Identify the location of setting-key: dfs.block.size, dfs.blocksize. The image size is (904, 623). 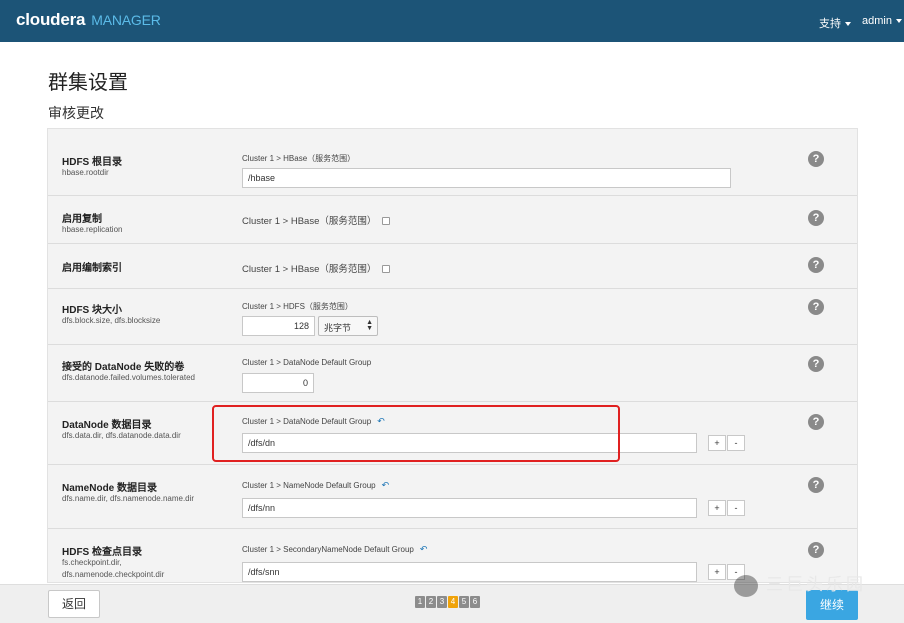
(111, 320).